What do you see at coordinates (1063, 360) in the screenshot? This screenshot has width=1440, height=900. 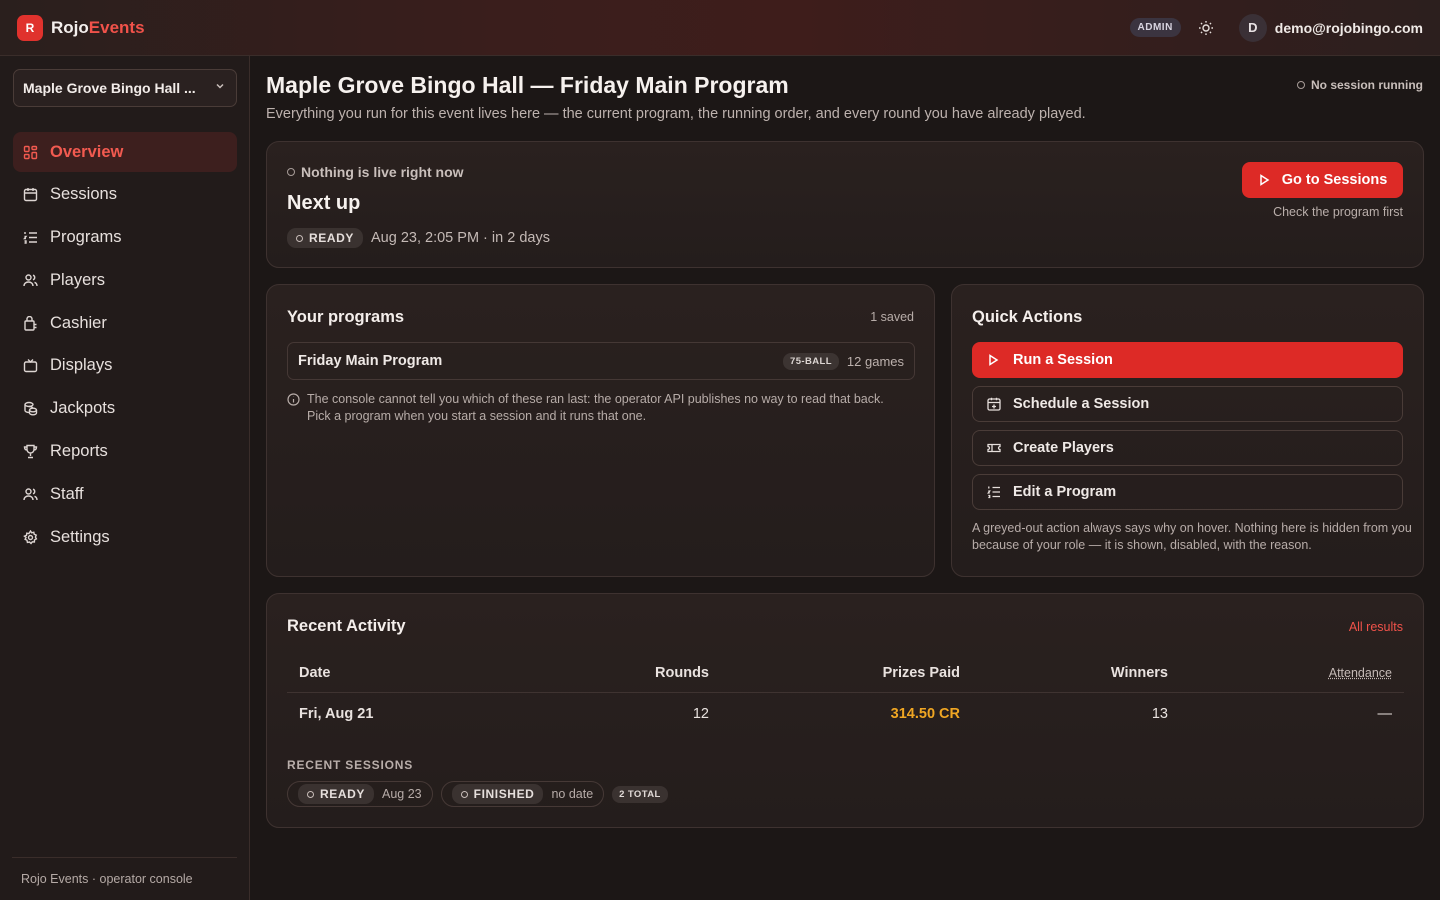 I see `run-session-label: Run a Session` at bounding box center [1063, 360].